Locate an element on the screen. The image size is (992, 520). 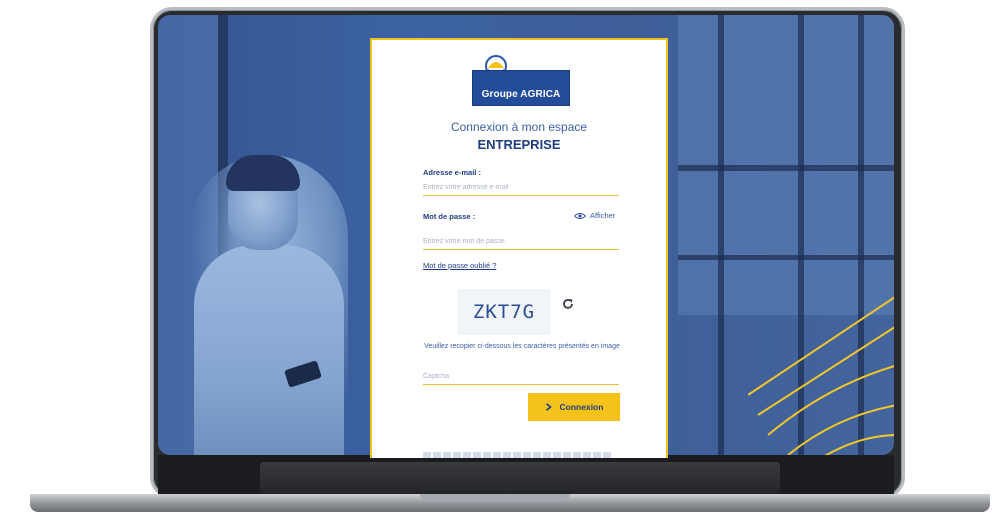
captcha-code: ZKT7G is located at coordinates (504, 312).